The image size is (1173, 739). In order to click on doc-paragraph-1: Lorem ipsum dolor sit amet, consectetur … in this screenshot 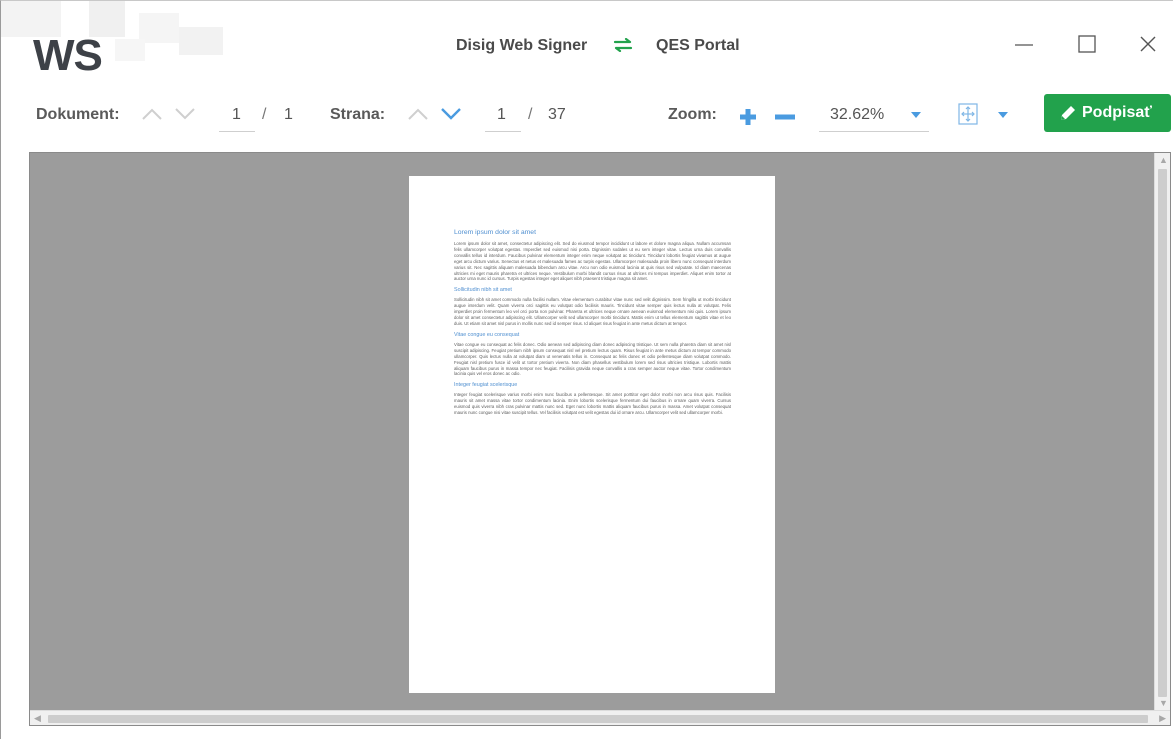, I will do `click(592, 261)`.